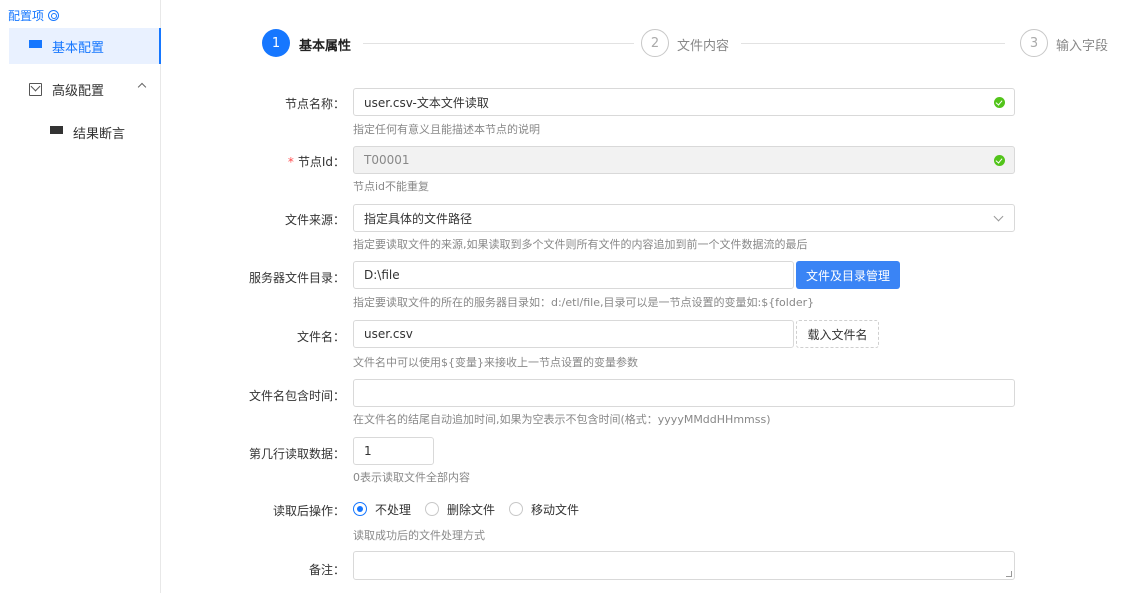  I want to click on radio-label: 删除文件, so click(471, 509).